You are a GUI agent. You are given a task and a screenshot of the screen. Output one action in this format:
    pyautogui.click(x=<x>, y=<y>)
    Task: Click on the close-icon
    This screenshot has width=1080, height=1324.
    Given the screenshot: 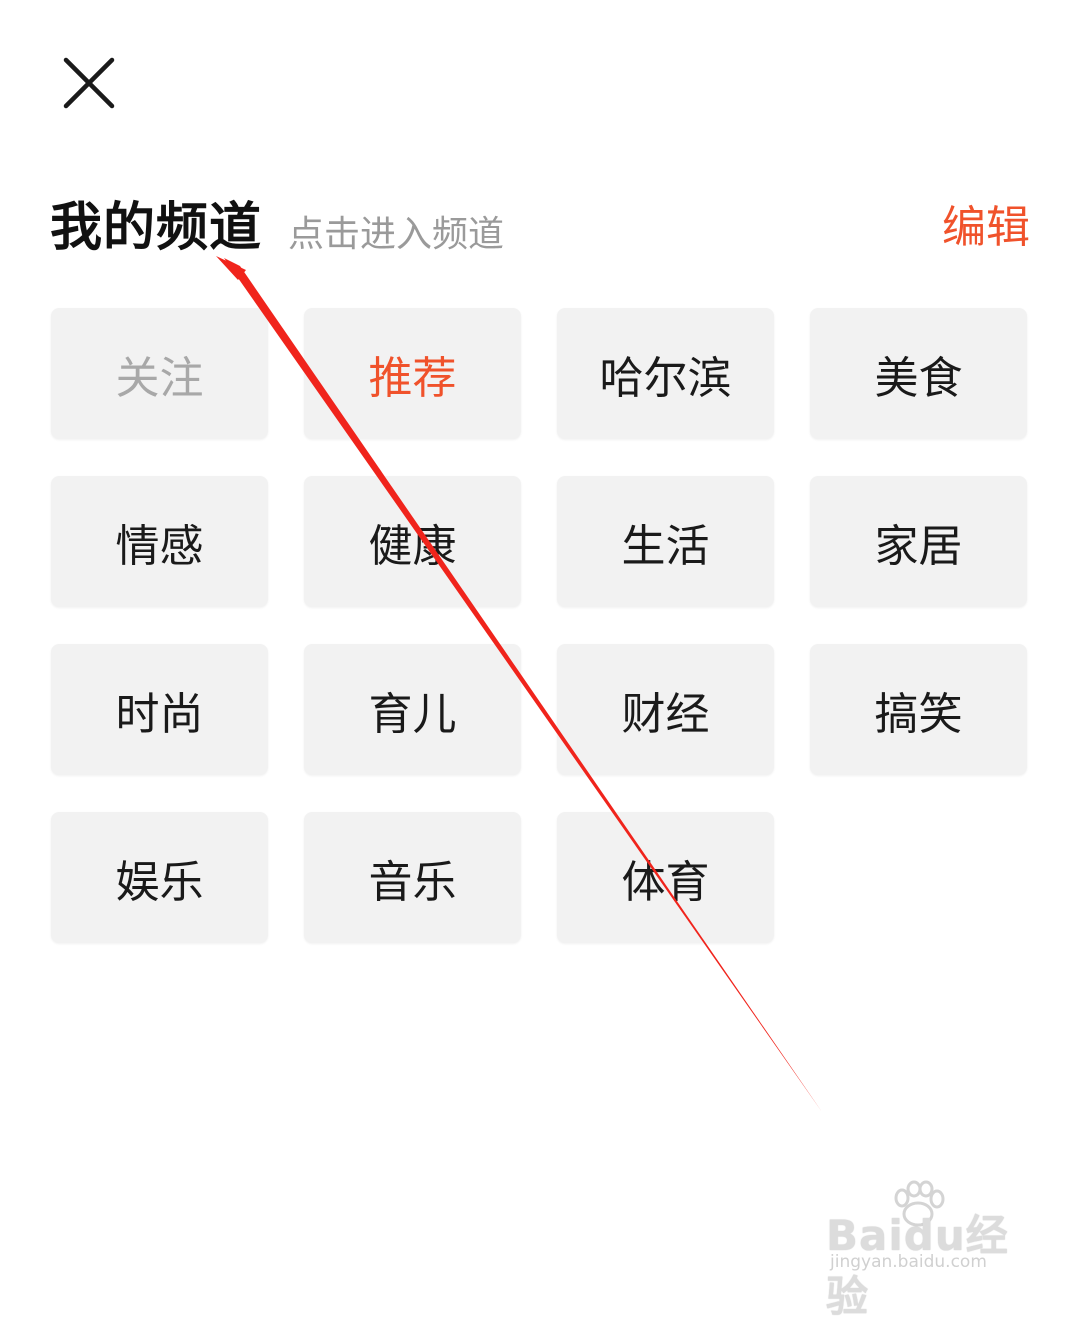 What is the action you would take?
    pyautogui.click(x=89, y=83)
    